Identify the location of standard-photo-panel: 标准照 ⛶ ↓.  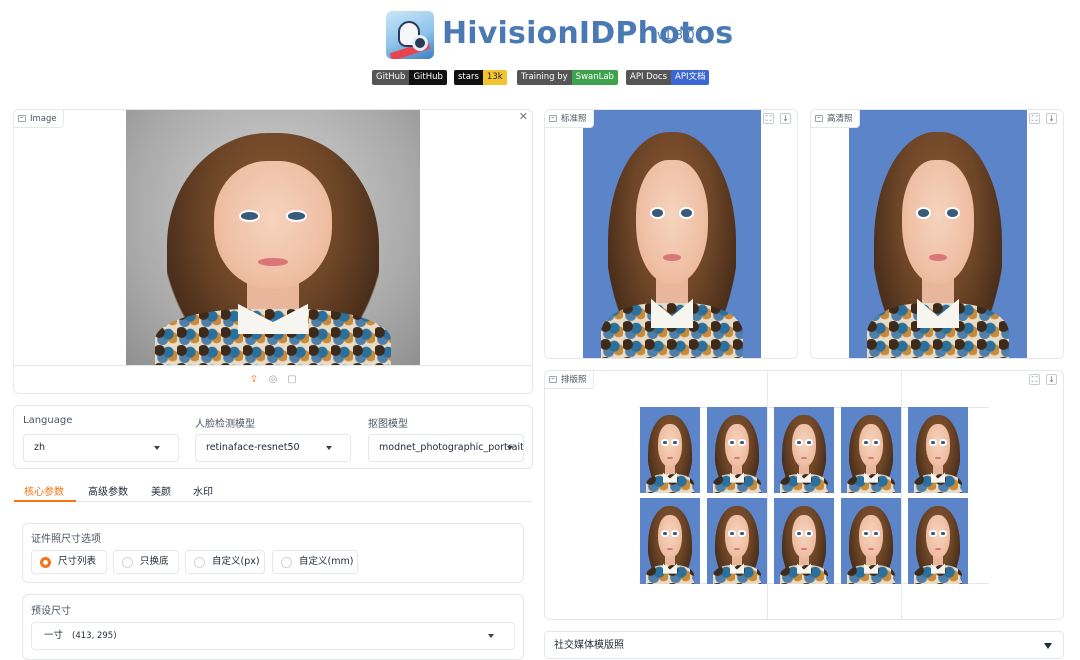
(671, 234).